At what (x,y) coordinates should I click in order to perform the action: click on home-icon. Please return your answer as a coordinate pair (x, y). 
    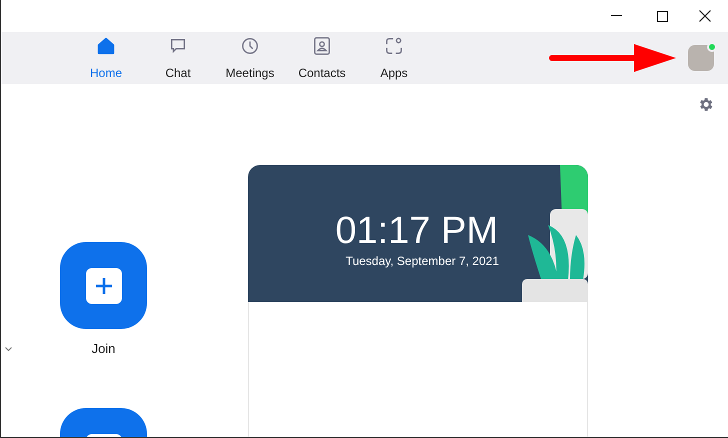
    Looking at the image, I should click on (106, 46).